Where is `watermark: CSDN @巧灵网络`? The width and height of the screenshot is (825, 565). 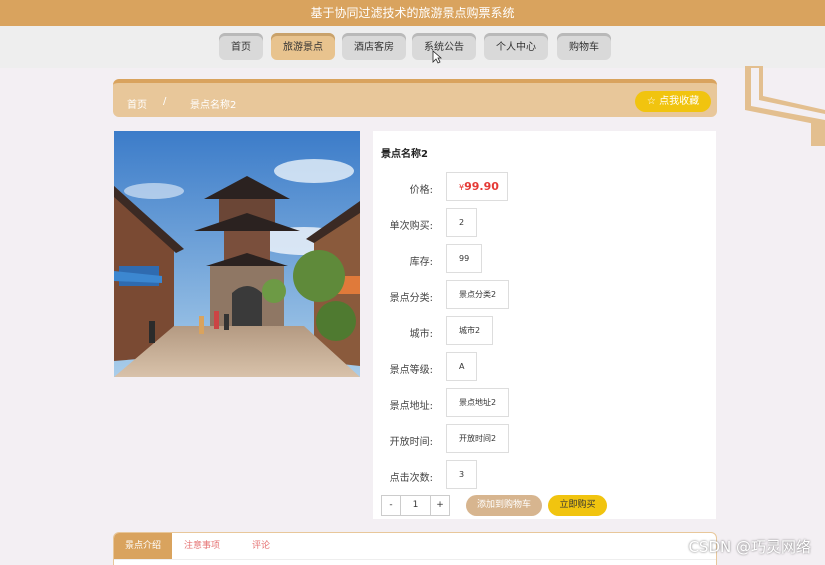 watermark: CSDN @巧灵网络 is located at coordinates (749, 547).